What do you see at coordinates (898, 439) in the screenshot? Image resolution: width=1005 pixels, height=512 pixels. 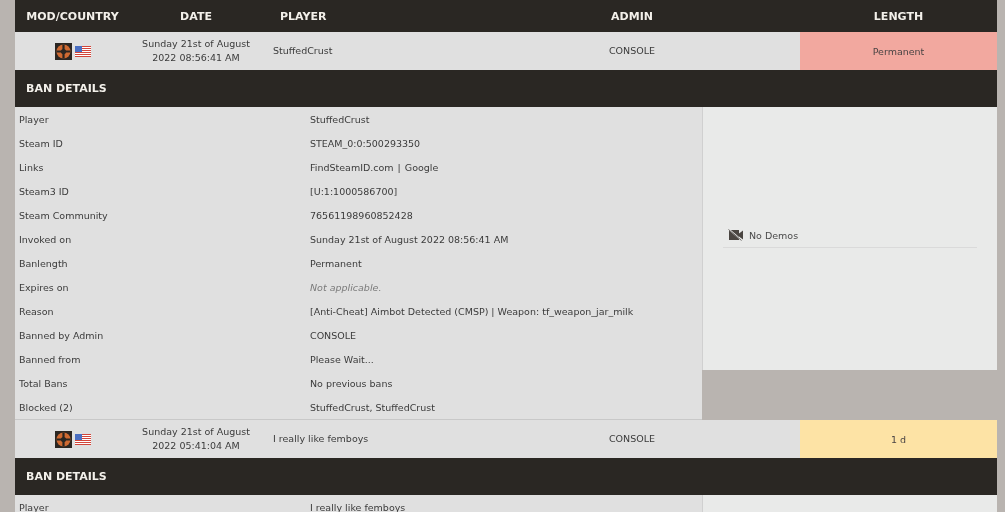 I see `ban-length: 1 d` at bounding box center [898, 439].